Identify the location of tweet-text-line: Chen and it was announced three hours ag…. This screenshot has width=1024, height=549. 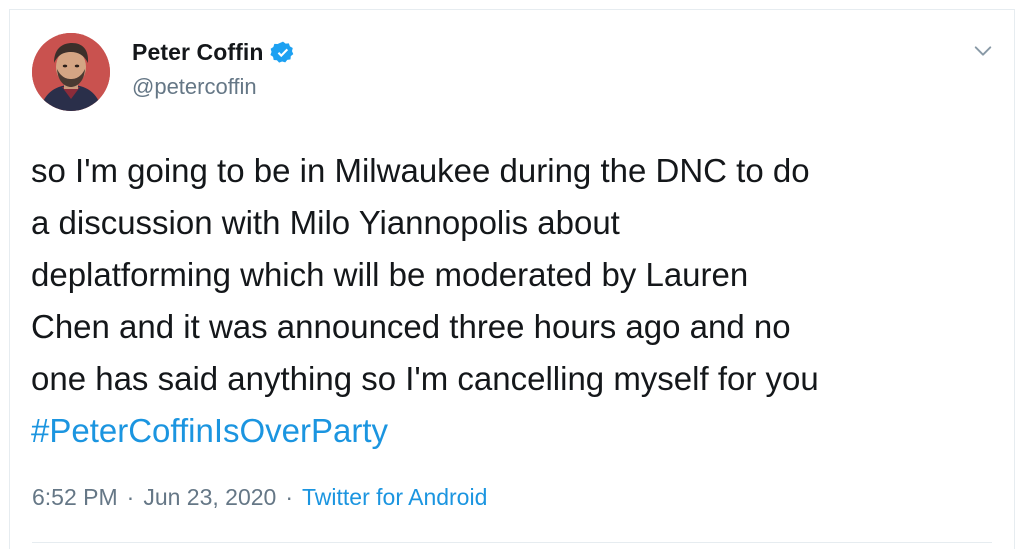
(411, 326).